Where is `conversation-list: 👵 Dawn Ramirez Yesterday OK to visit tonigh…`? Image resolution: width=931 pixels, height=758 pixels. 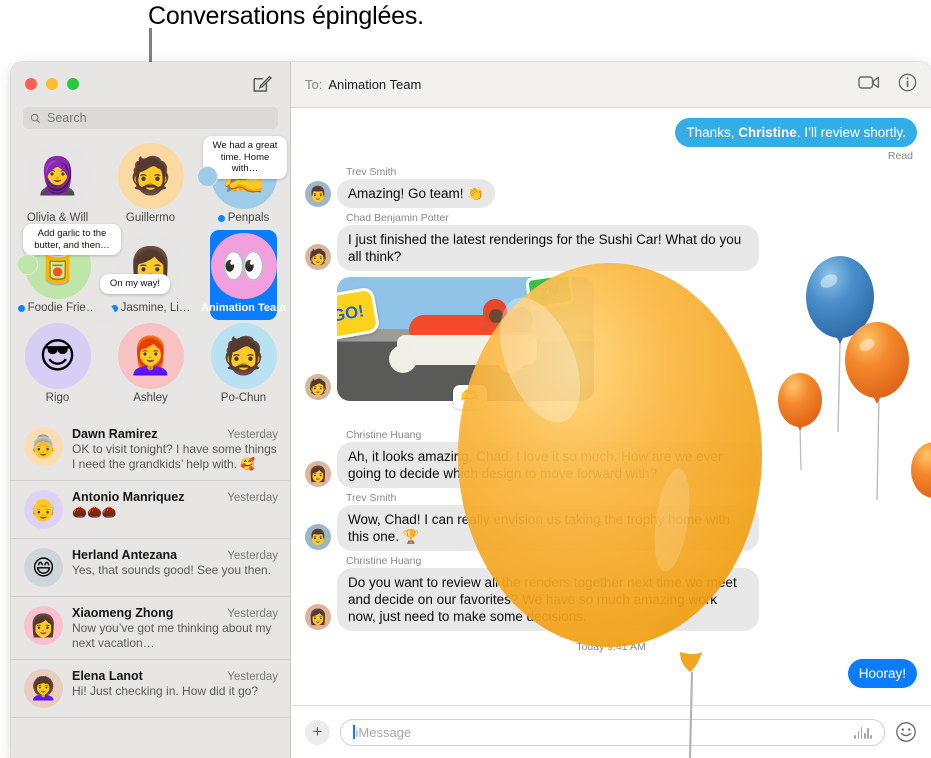 conversation-list: 👵 Dawn Ramirez Yesterday OK to visit tonigh… is located at coordinates (150, 588).